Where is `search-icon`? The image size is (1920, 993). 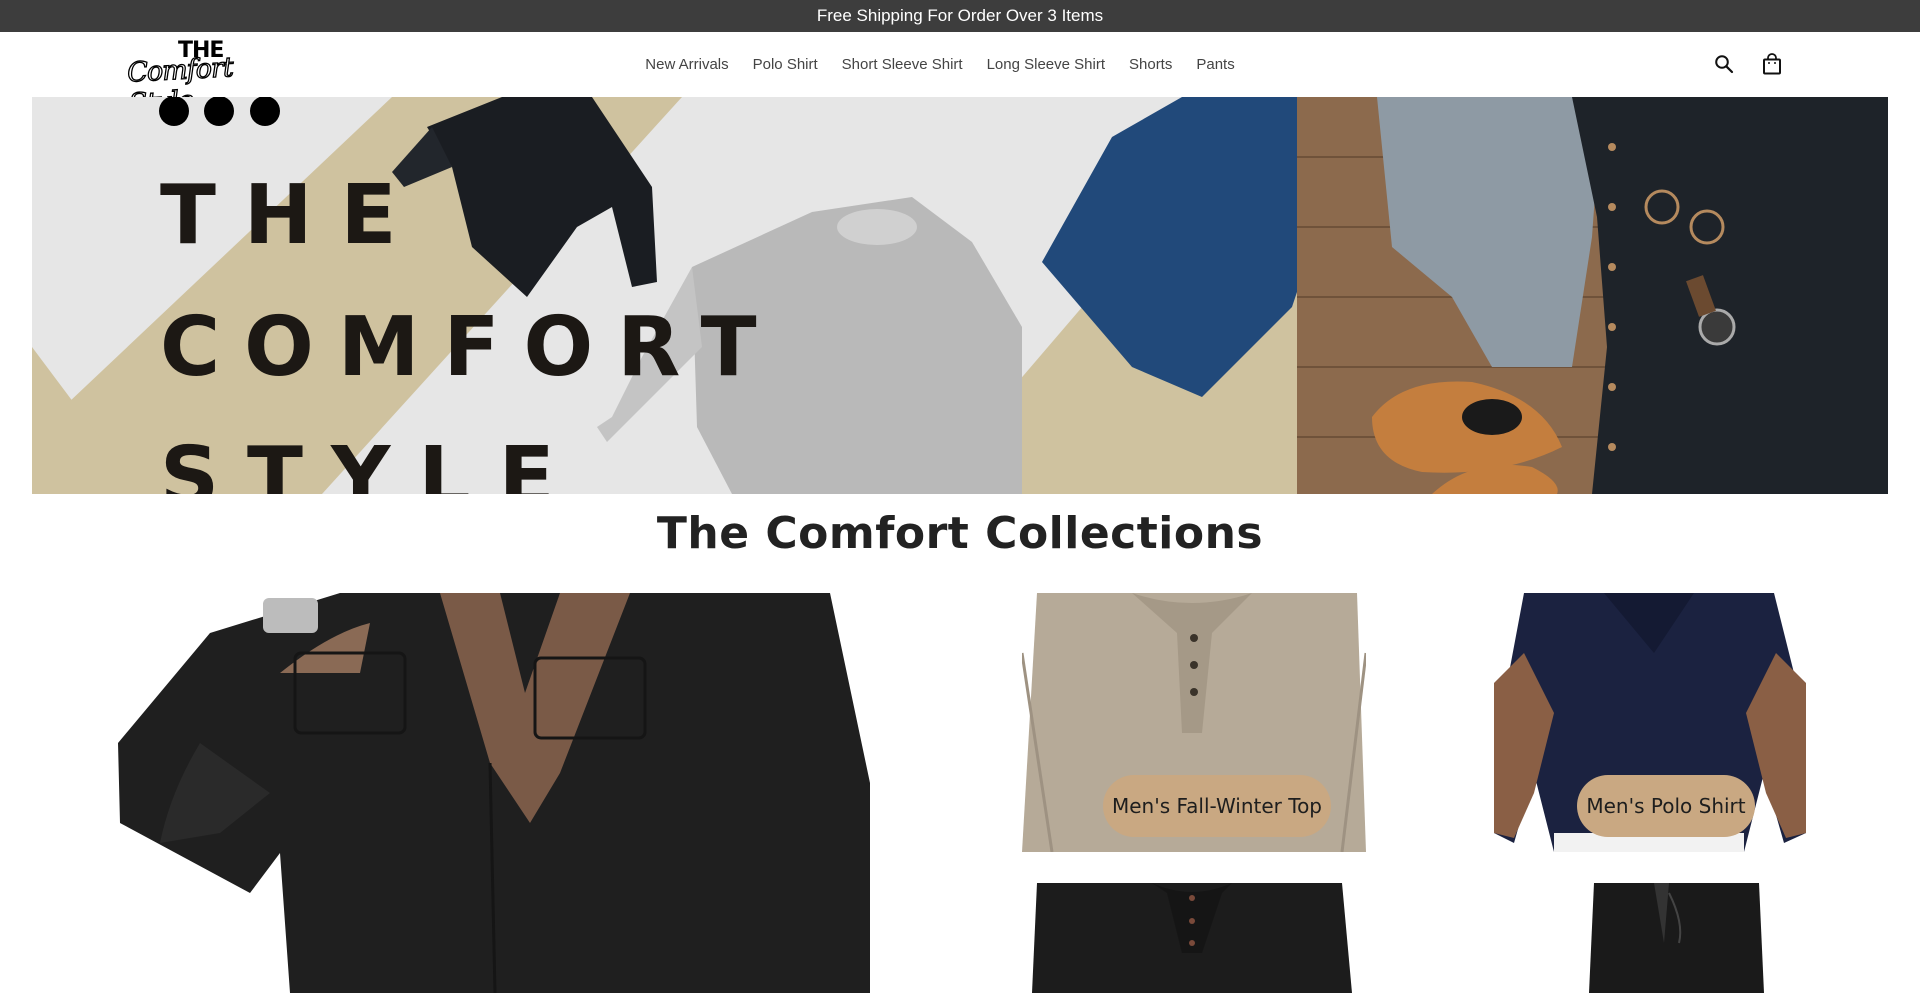
search-icon is located at coordinates (1724, 64).